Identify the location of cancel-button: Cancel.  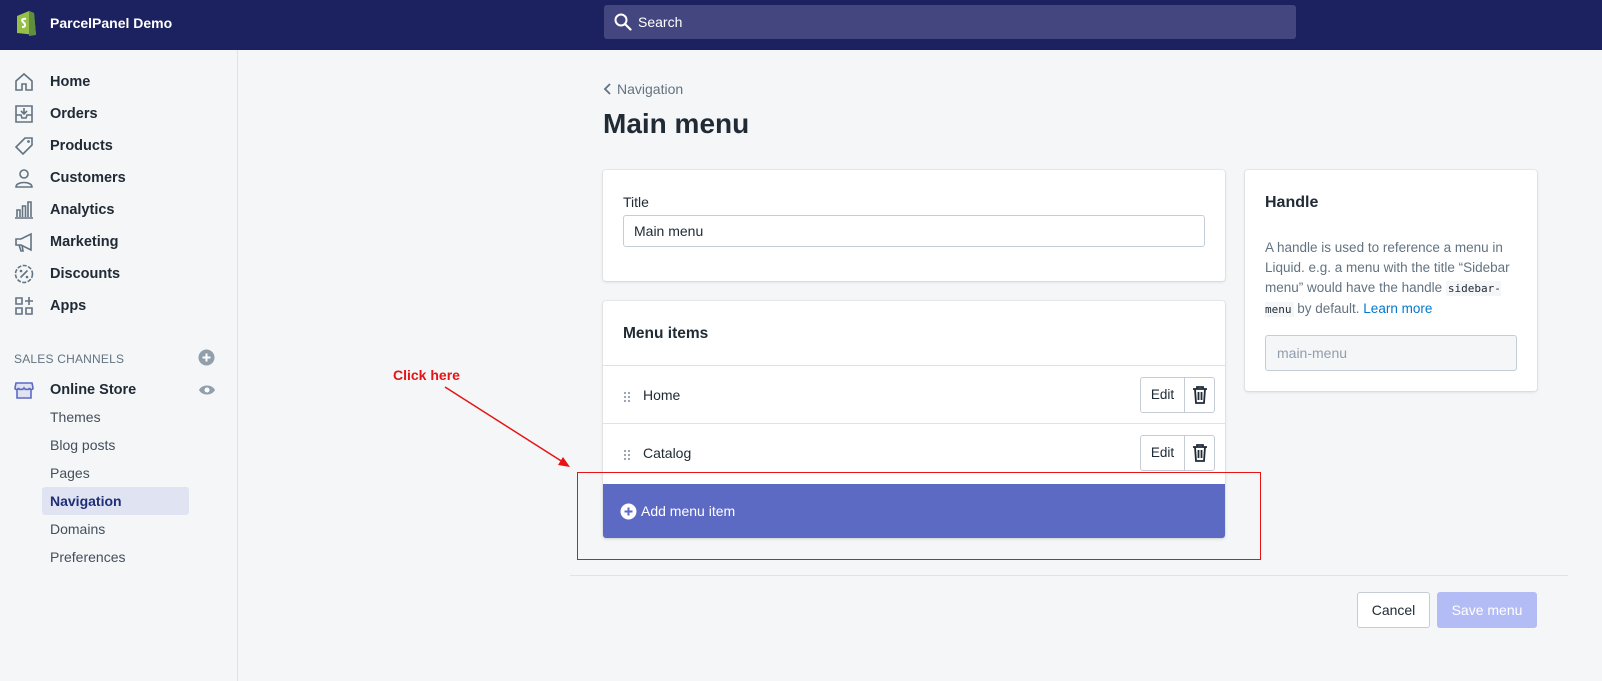
(1393, 610).